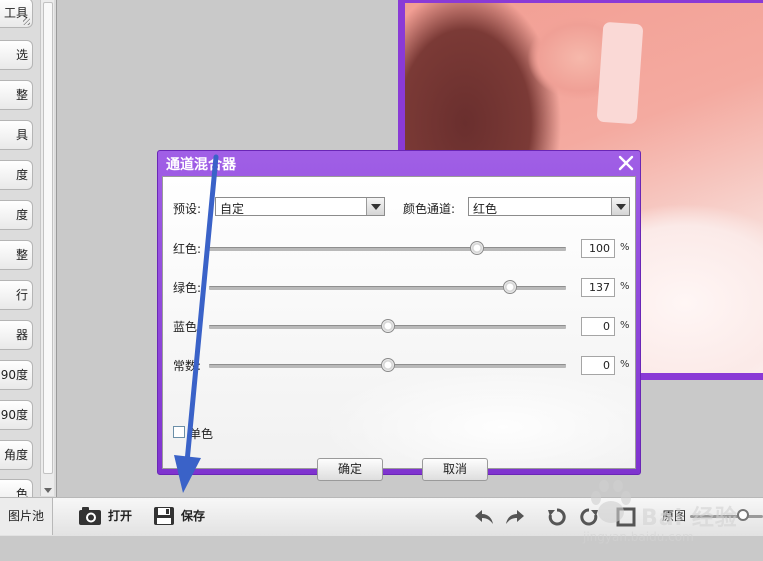  What do you see at coordinates (626, 163) in the screenshot?
I see `close-icon` at bounding box center [626, 163].